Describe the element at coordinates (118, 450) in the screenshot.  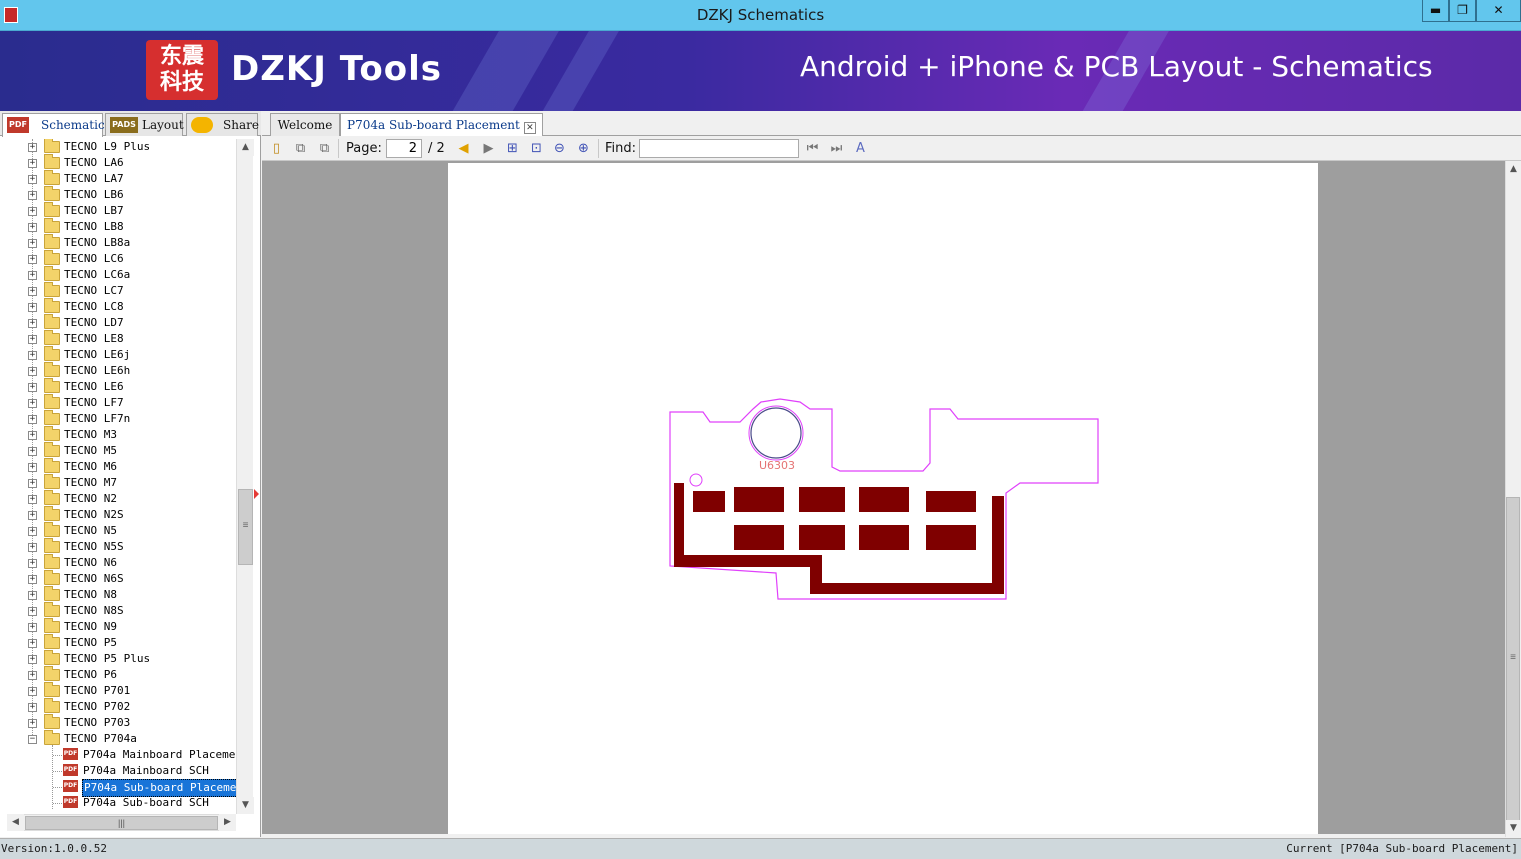
I see `tree-folder: + TECNO M5` at that location.